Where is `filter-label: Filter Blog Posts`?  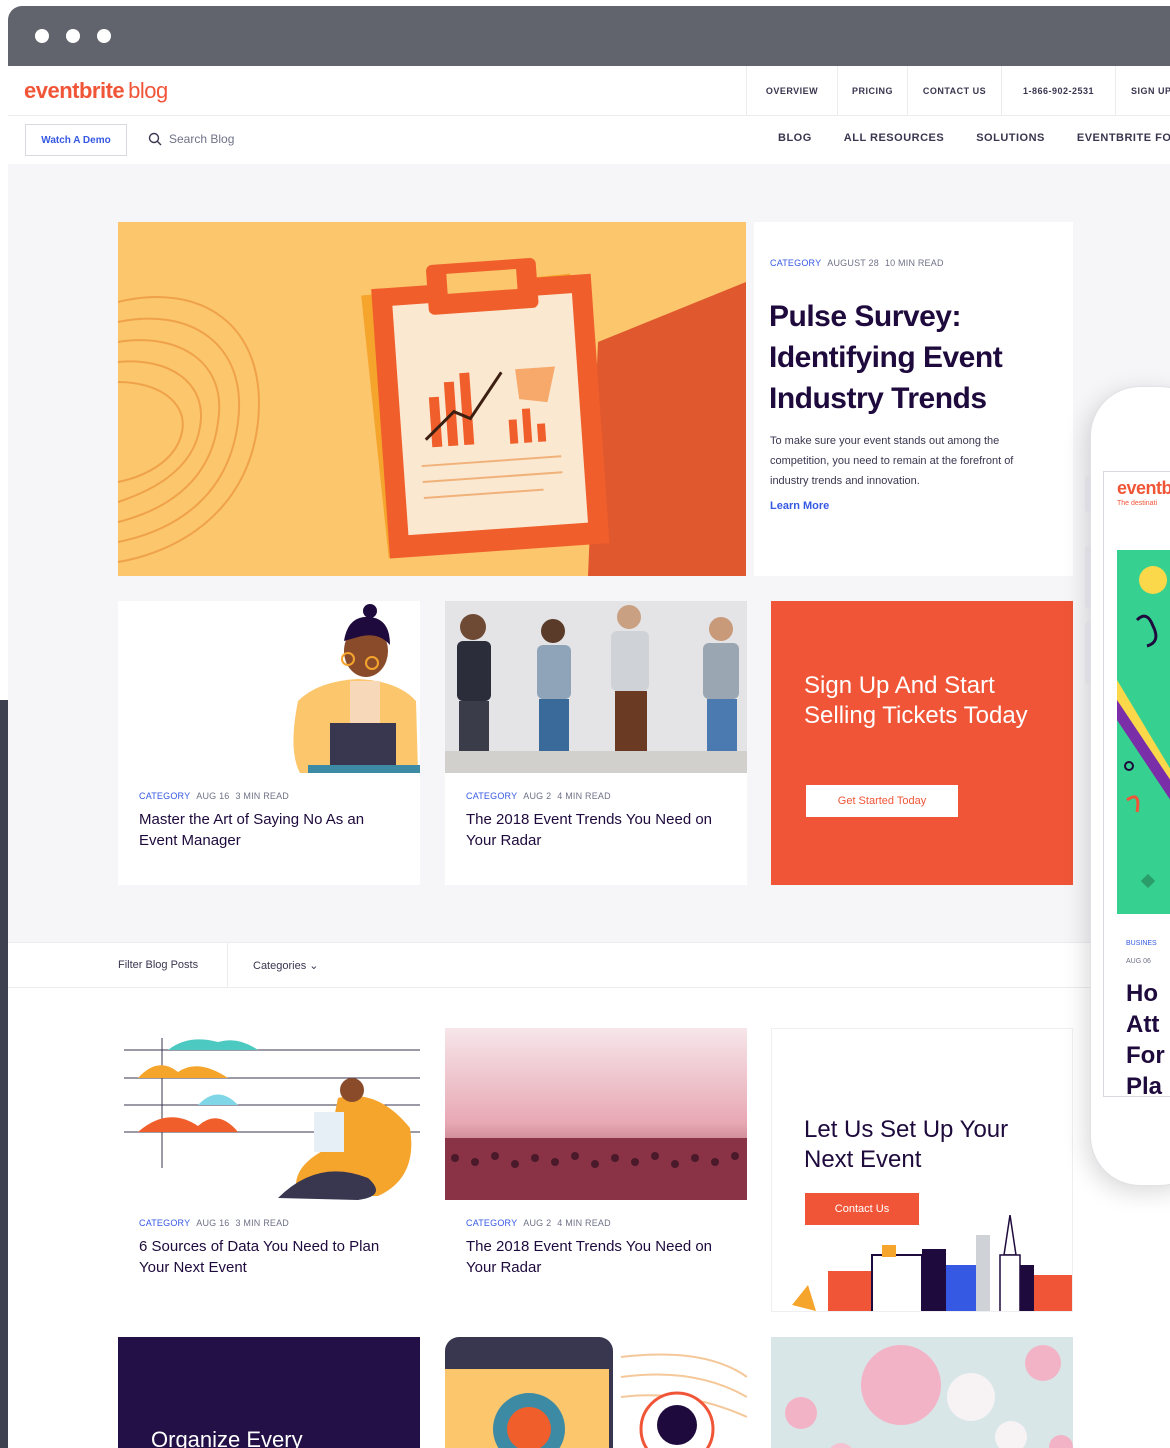 filter-label: Filter Blog Posts is located at coordinates (158, 965).